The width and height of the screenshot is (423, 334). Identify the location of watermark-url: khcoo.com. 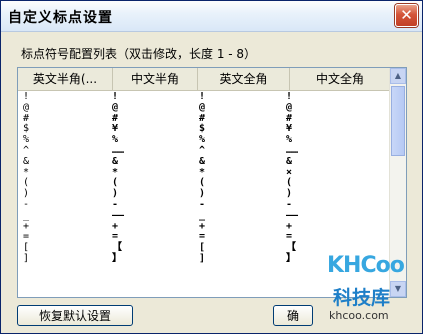
(359, 315).